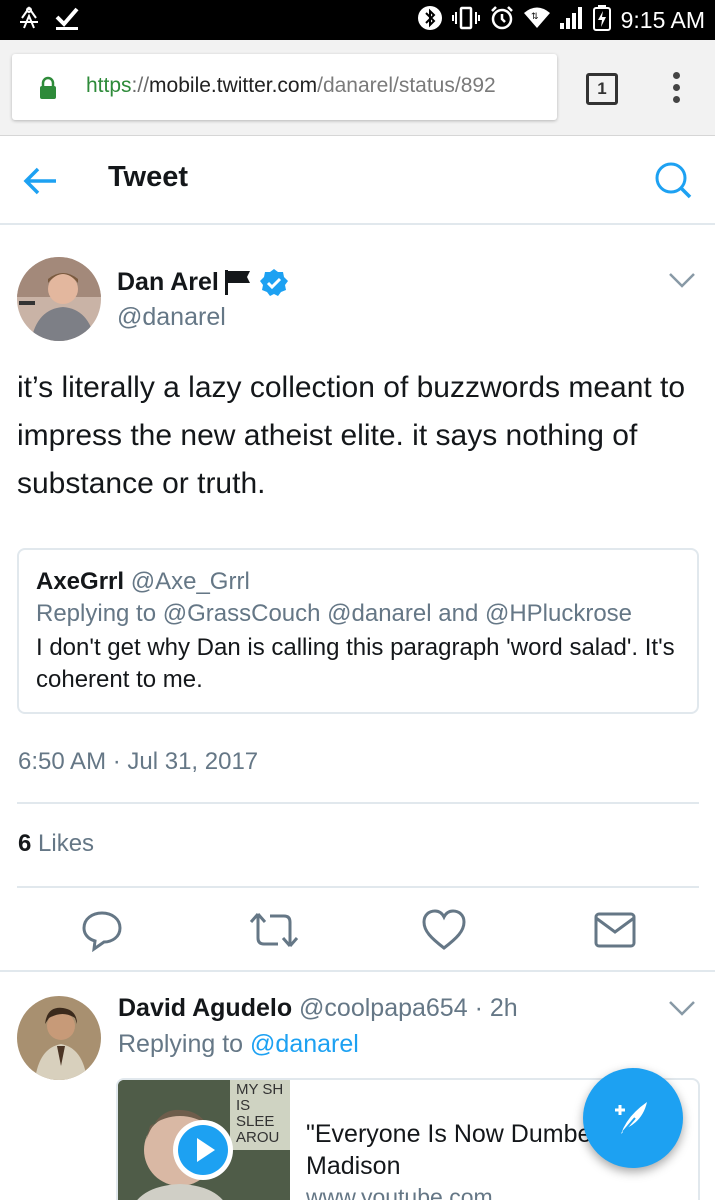  Describe the element at coordinates (601, 20) in the screenshot. I see `battery-charging-icon` at that location.